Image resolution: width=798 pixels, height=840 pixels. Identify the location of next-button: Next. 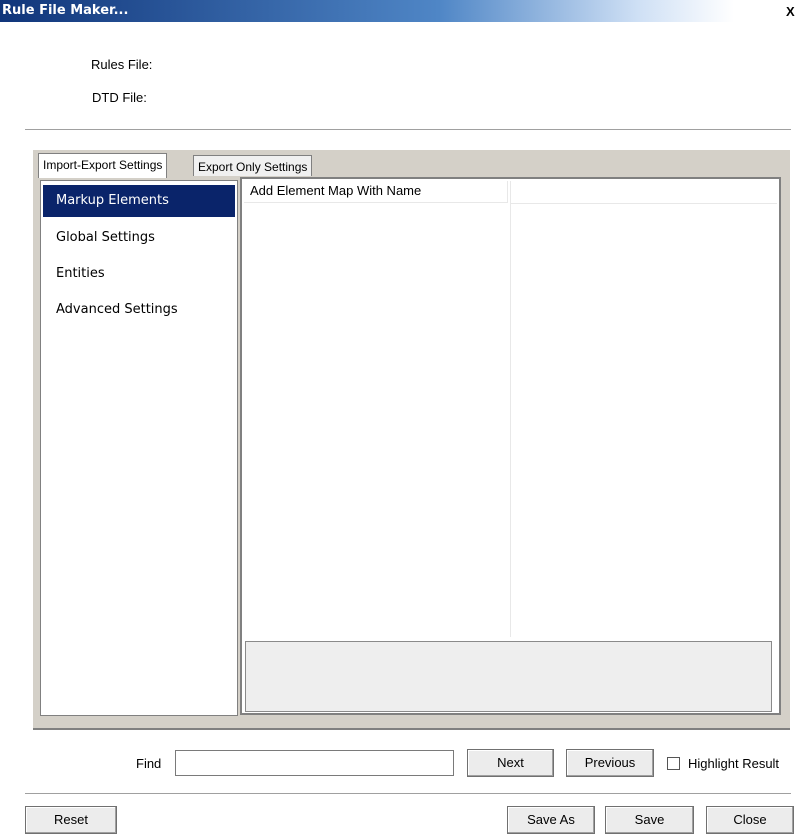
(510, 763).